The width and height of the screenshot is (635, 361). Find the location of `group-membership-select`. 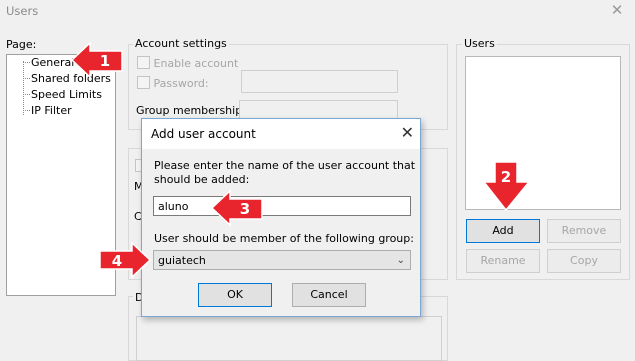

group-membership-select is located at coordinates (318, 110).